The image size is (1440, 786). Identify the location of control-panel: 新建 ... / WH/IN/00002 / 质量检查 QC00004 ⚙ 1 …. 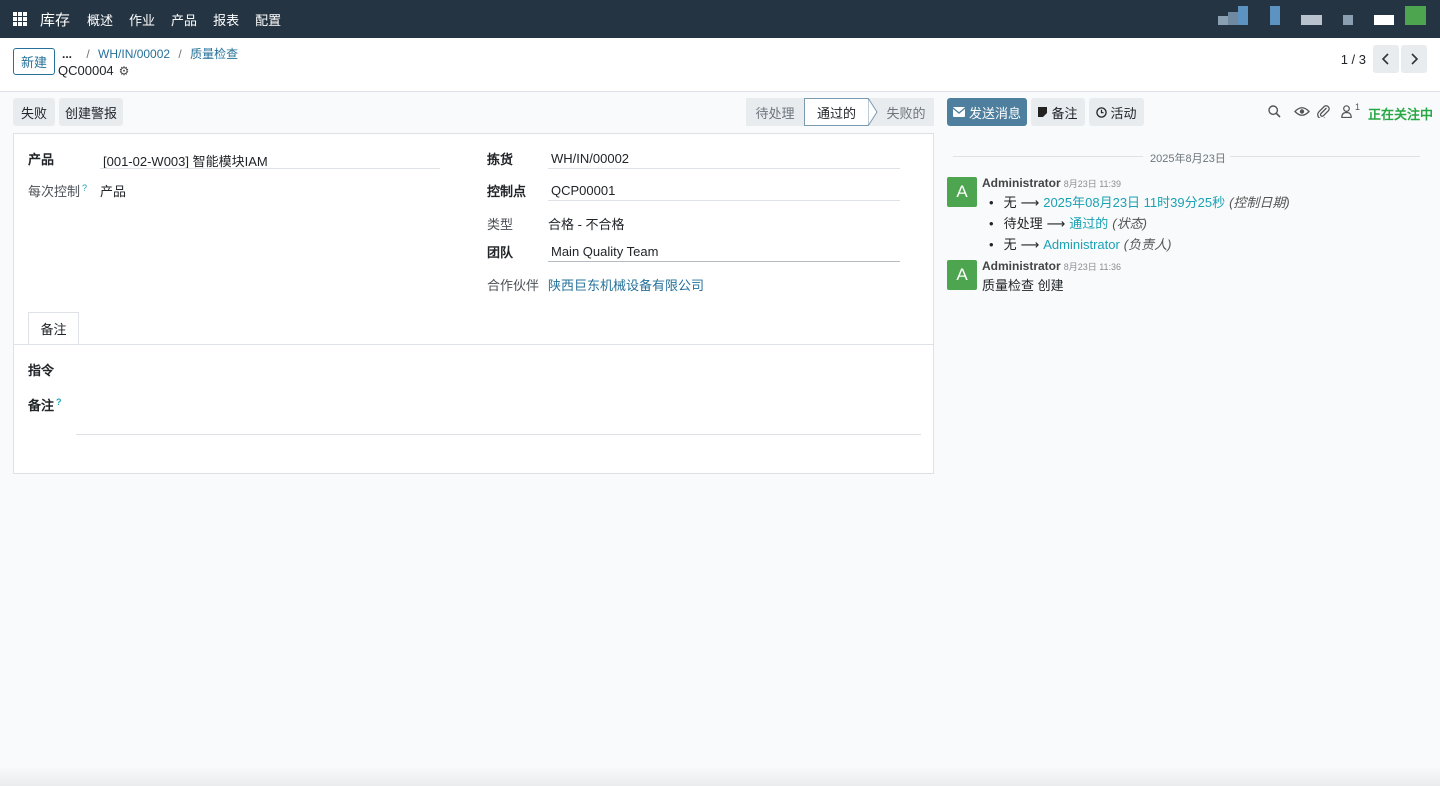
(720, 65).